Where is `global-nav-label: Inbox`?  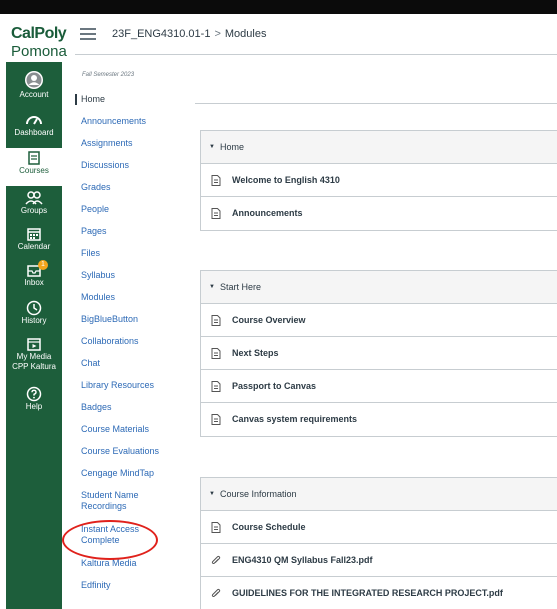
global-nav-label: Inbox is located at coordinates (34, 282).